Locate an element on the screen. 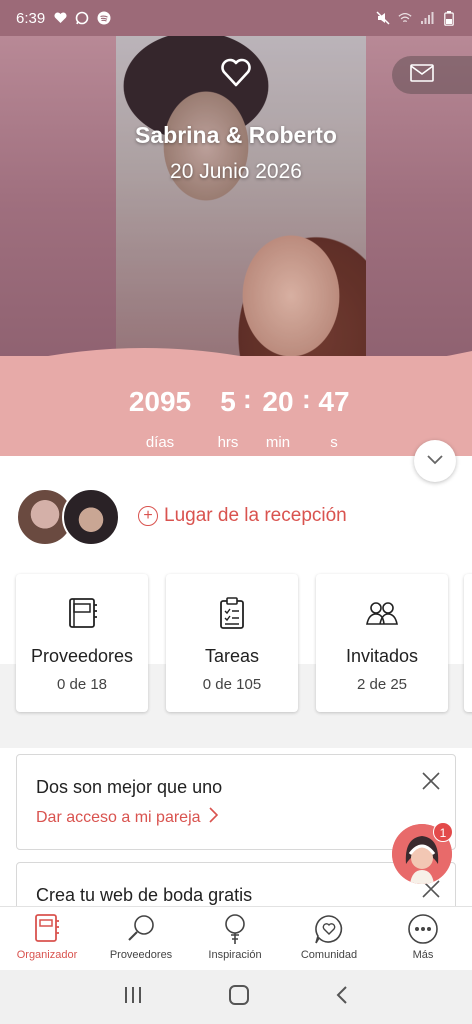 The height and width of the screenshot is (1024, 472). card-title: Proveedores is located at coordinates (82, 656).